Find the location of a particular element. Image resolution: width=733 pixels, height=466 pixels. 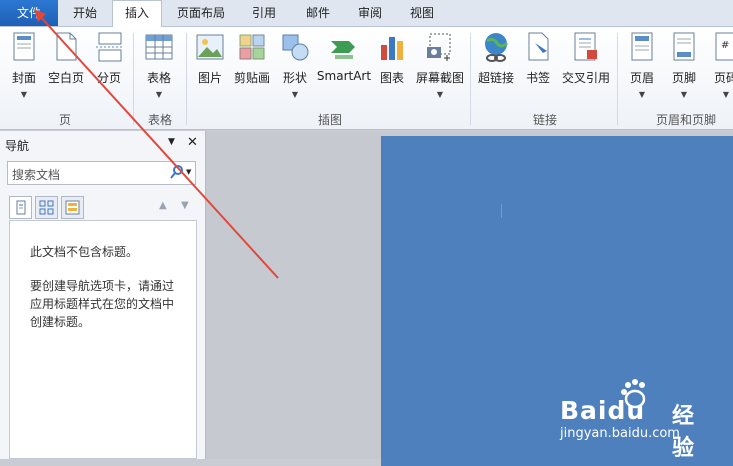

watermark-brand: Baidu is located at coordinates (603, 410).